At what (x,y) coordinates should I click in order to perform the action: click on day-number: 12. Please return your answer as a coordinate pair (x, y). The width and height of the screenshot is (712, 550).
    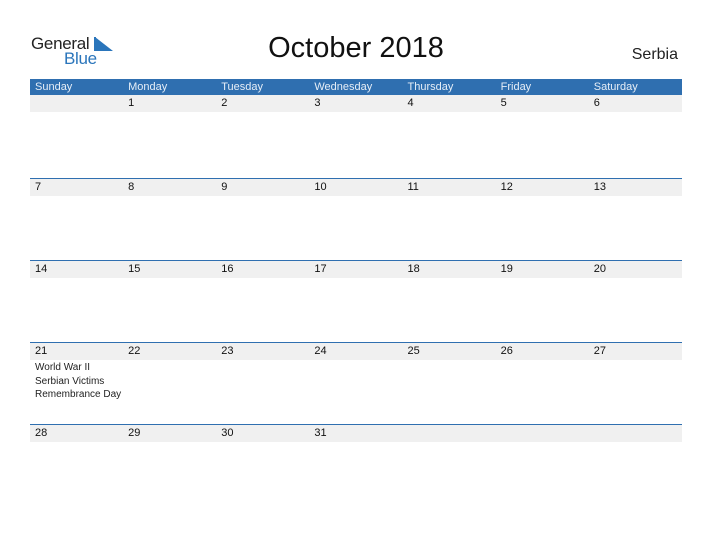
    Looking at the image, I should click on (506, 187).